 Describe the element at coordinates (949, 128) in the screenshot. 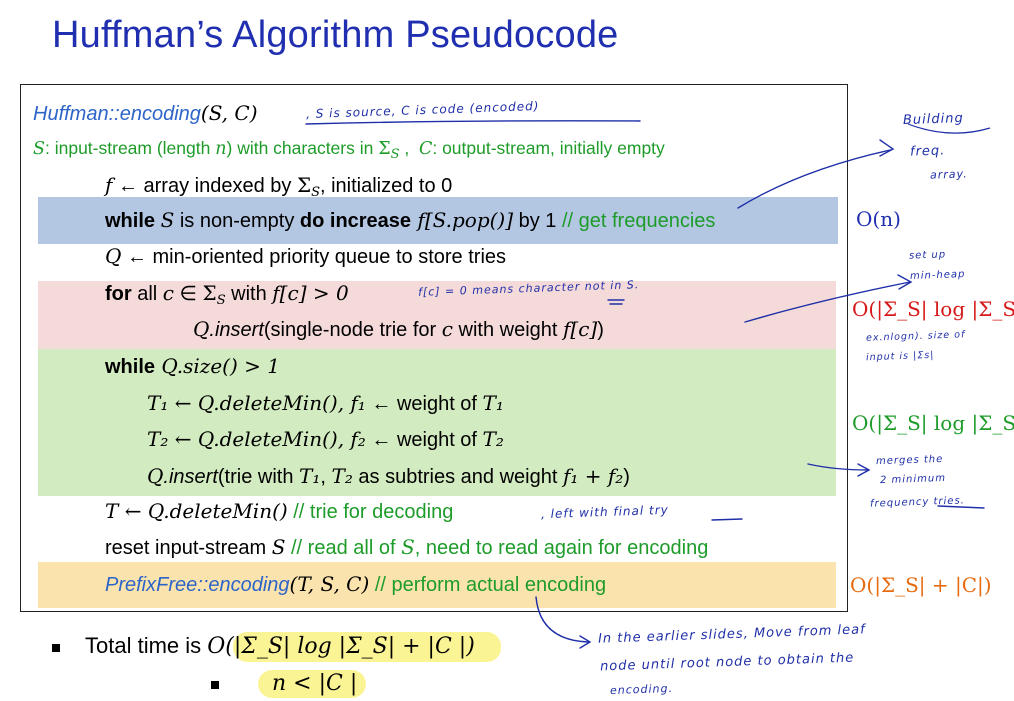

I see `underline-building` at that location.